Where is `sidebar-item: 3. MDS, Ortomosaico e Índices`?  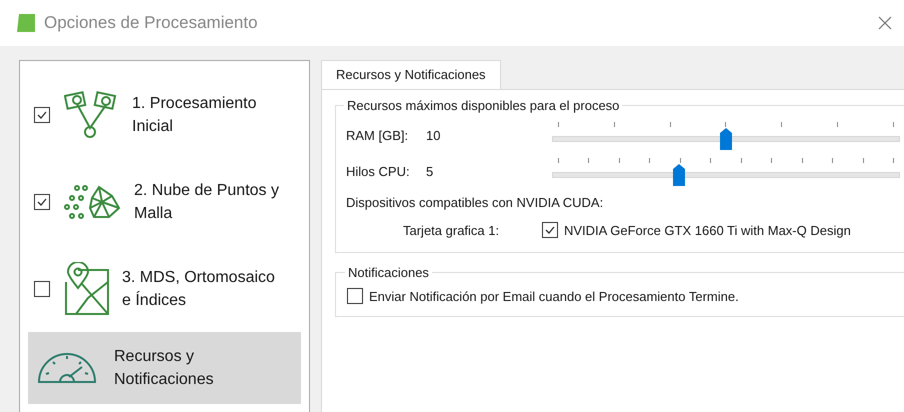 sidebar-item: 3. MDS, Ortomosaico e Índices is located at coordinates (164, 288).